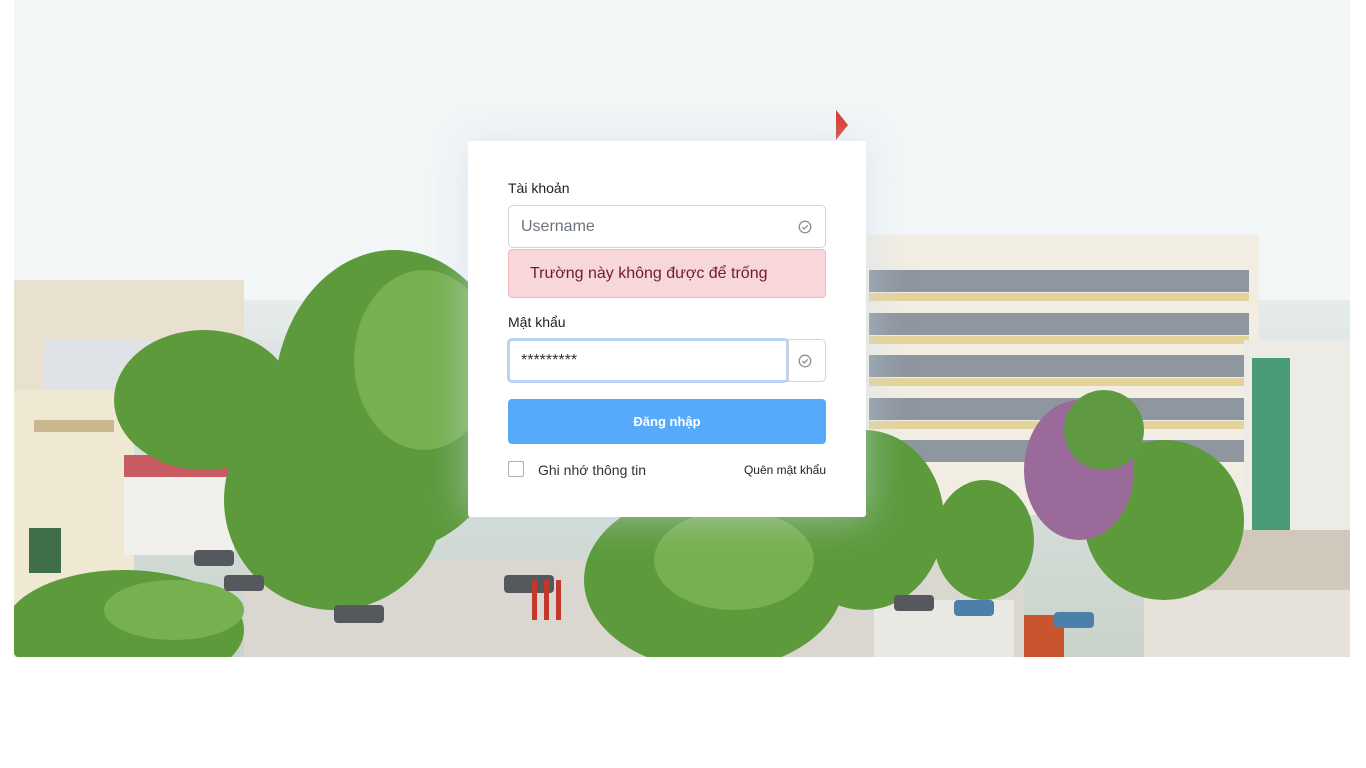 This screenshot has width=1366, height=768. I want to click on login-button: Đăng nhập, so click(667, 421).